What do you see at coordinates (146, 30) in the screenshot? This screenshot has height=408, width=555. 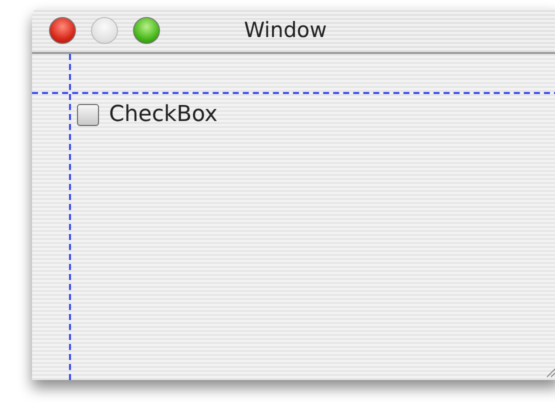 I see `zoom-button` at bounding box center [146, 30].